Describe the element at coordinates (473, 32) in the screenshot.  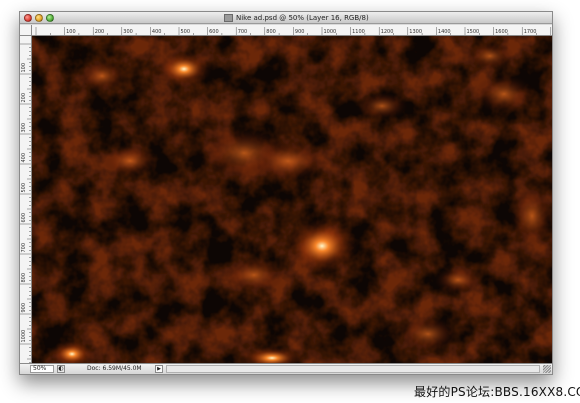
I see `ruler-label: 1500` at that location.